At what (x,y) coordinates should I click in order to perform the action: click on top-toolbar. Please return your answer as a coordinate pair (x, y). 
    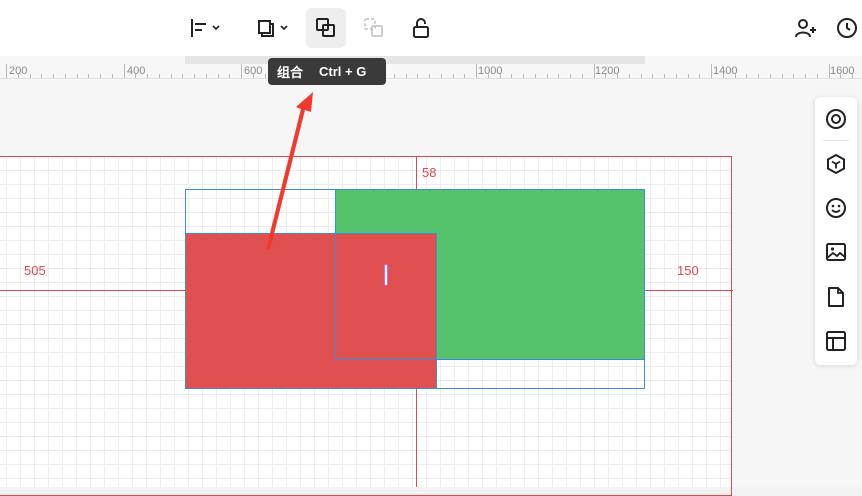
    Looking at the image, I should click on (431, 28).